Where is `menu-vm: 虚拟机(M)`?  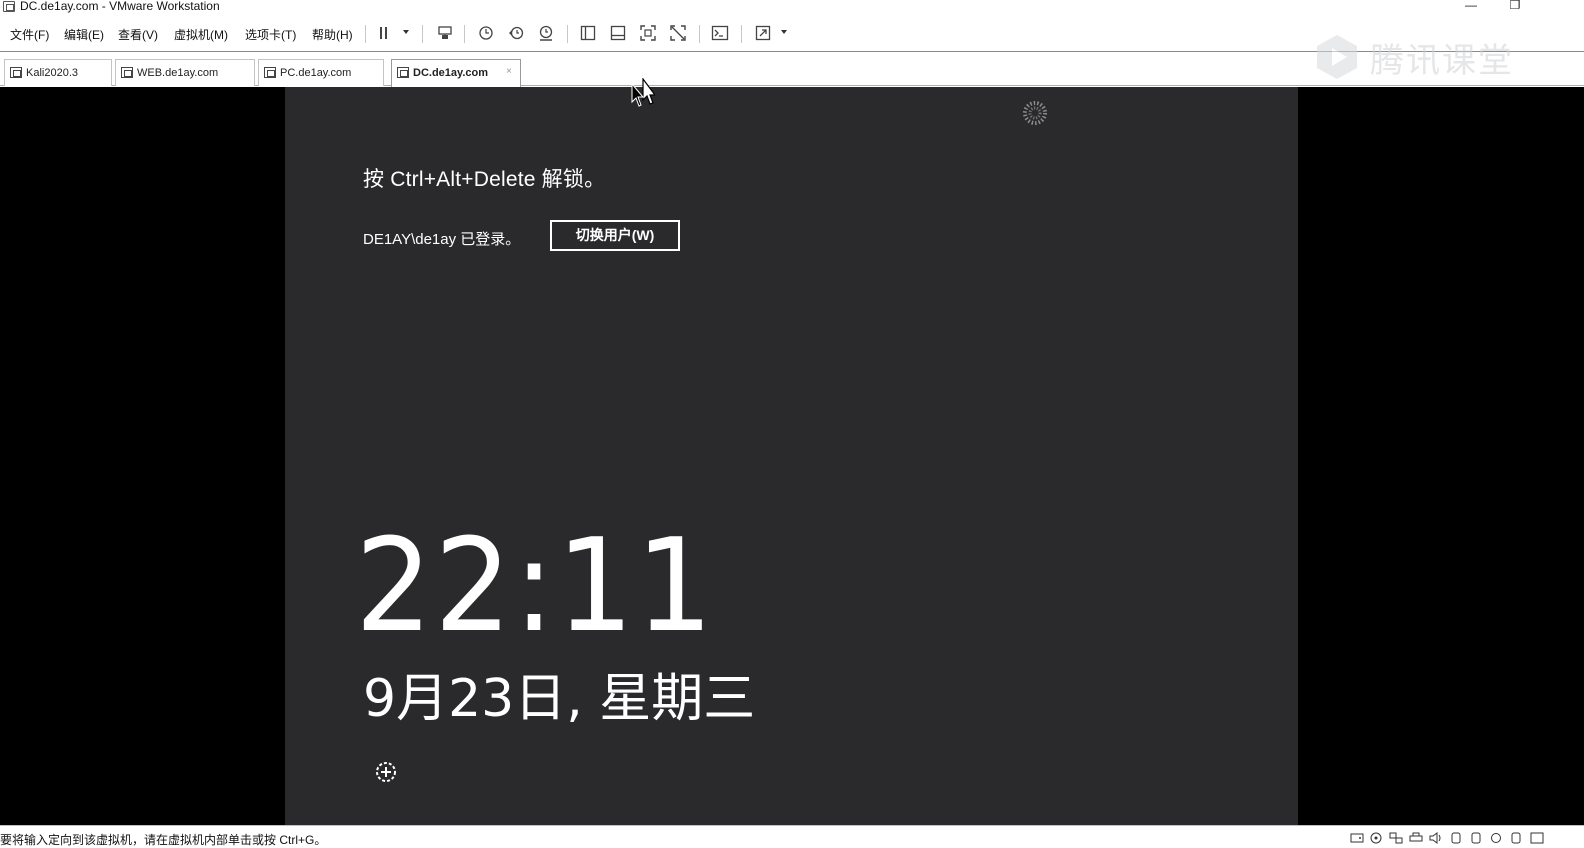 menu-vm: 虚拟机(M) is located at coordinates (201, 34).